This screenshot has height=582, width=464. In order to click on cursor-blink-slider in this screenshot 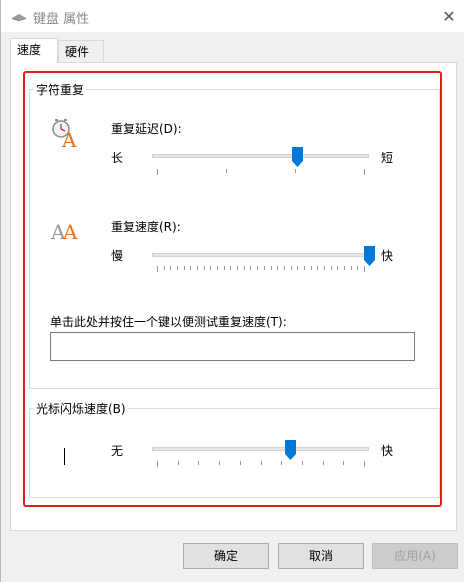, I will do `click(291, 450)`.